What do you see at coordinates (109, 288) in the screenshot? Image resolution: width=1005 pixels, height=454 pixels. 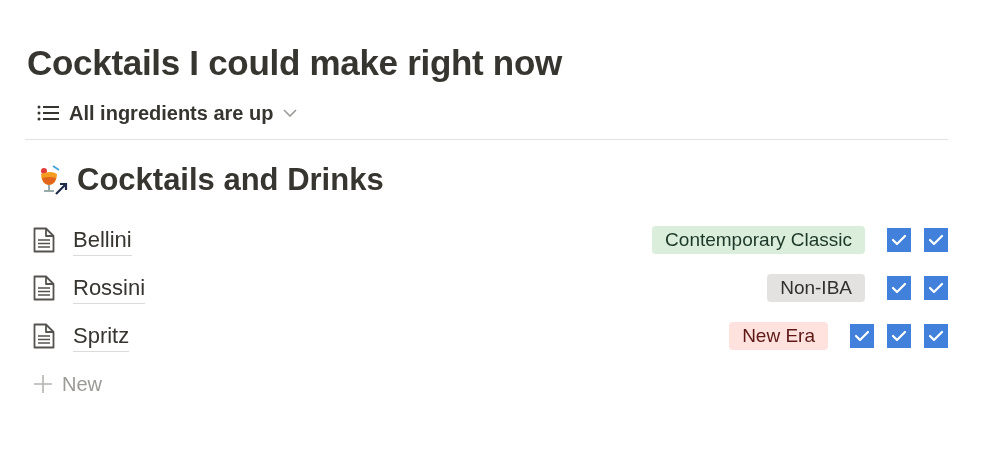 I see `row-title: Rossini` at bounding box center [109, 288].